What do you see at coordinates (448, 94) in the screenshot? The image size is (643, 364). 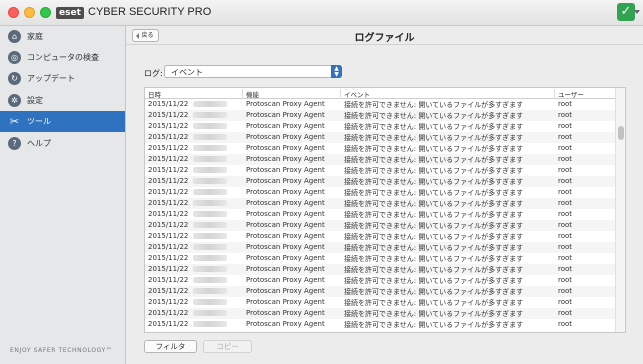 I see `column-header-event: イベント` at bounding box center [448, 94].